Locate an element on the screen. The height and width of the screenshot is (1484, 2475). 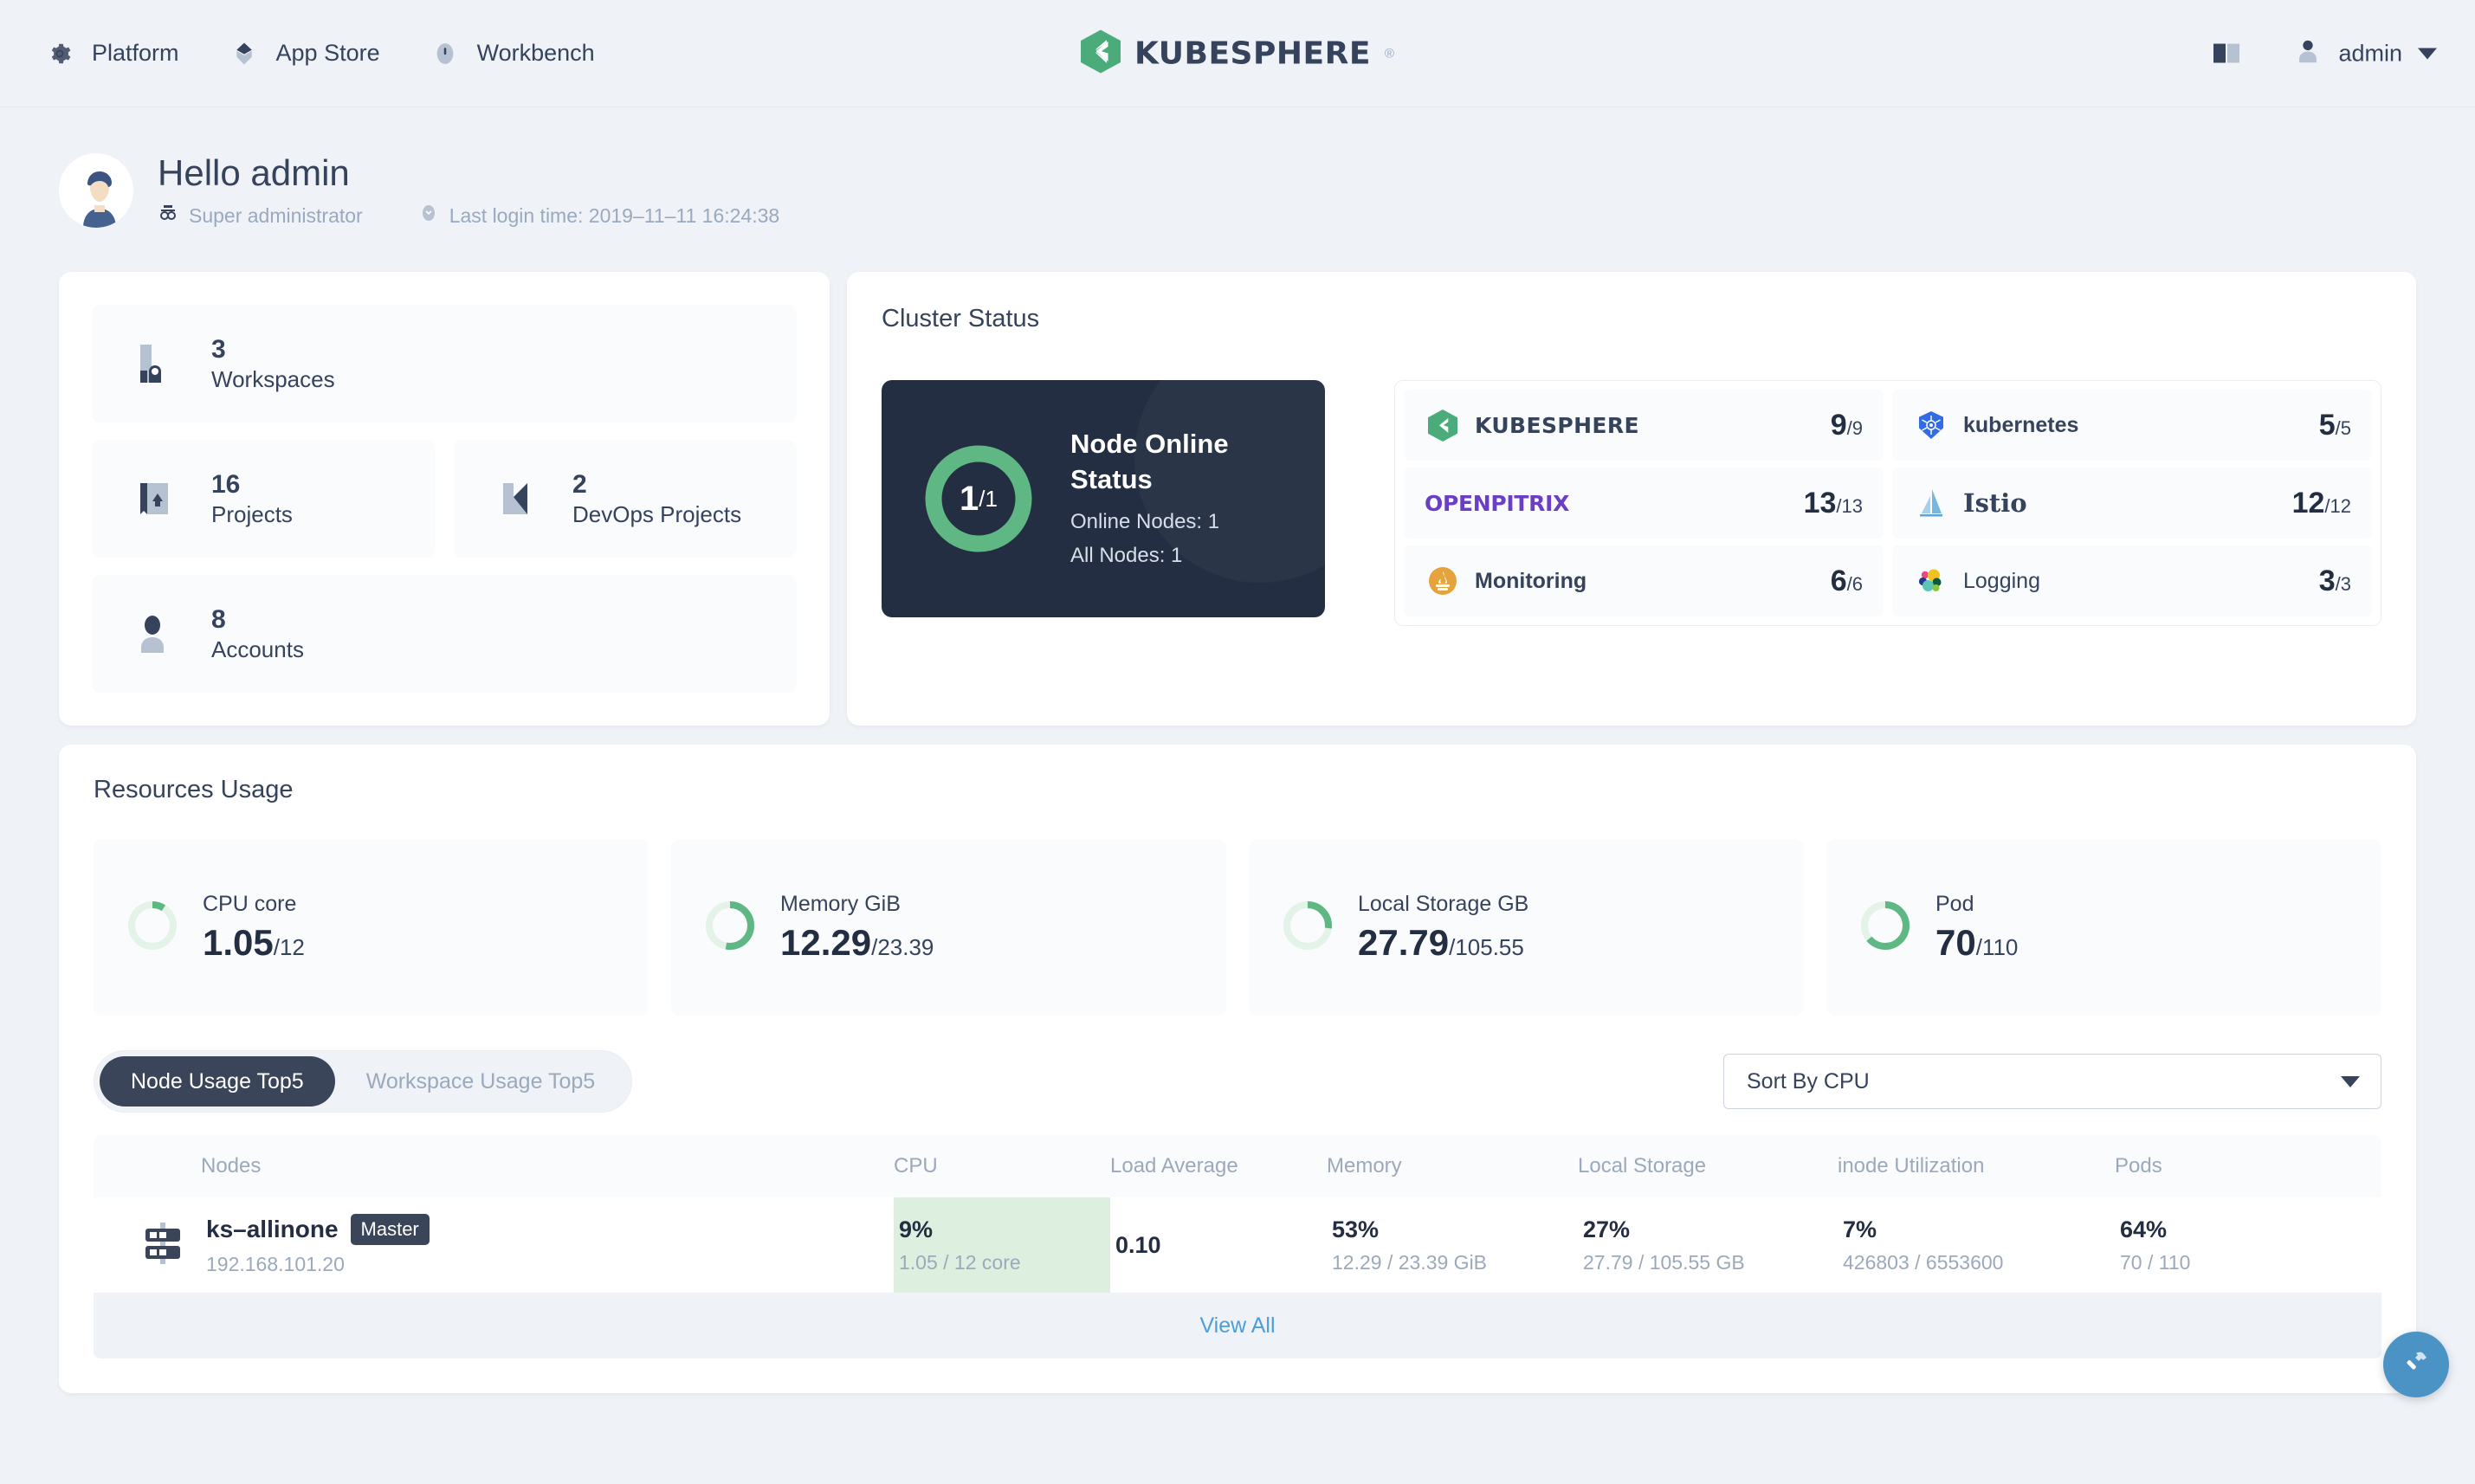
tab-workspace-usage-top5: Workspace Usage Top5 is located at coordinates (481, 1081).